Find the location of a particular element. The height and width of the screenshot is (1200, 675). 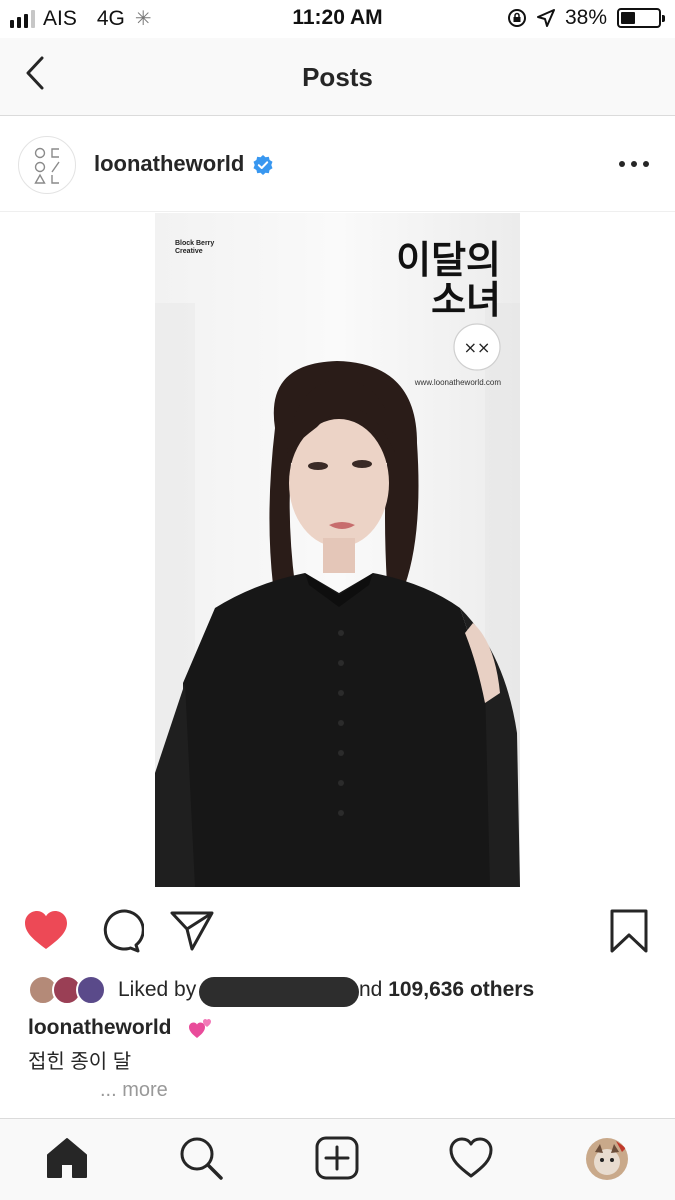

verified-badge-icon is located at coordinates (263, 165).